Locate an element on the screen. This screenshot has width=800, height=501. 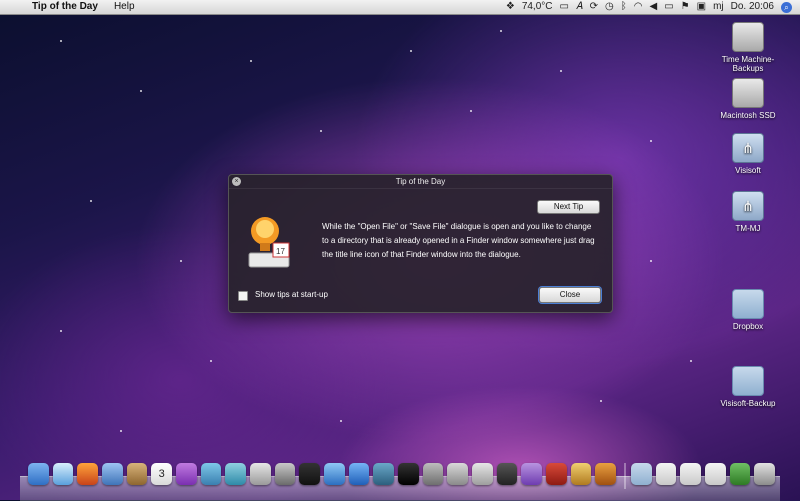
desktop-icon-time-machine: Time Machine-Backups is located at coordinates (748, 47).